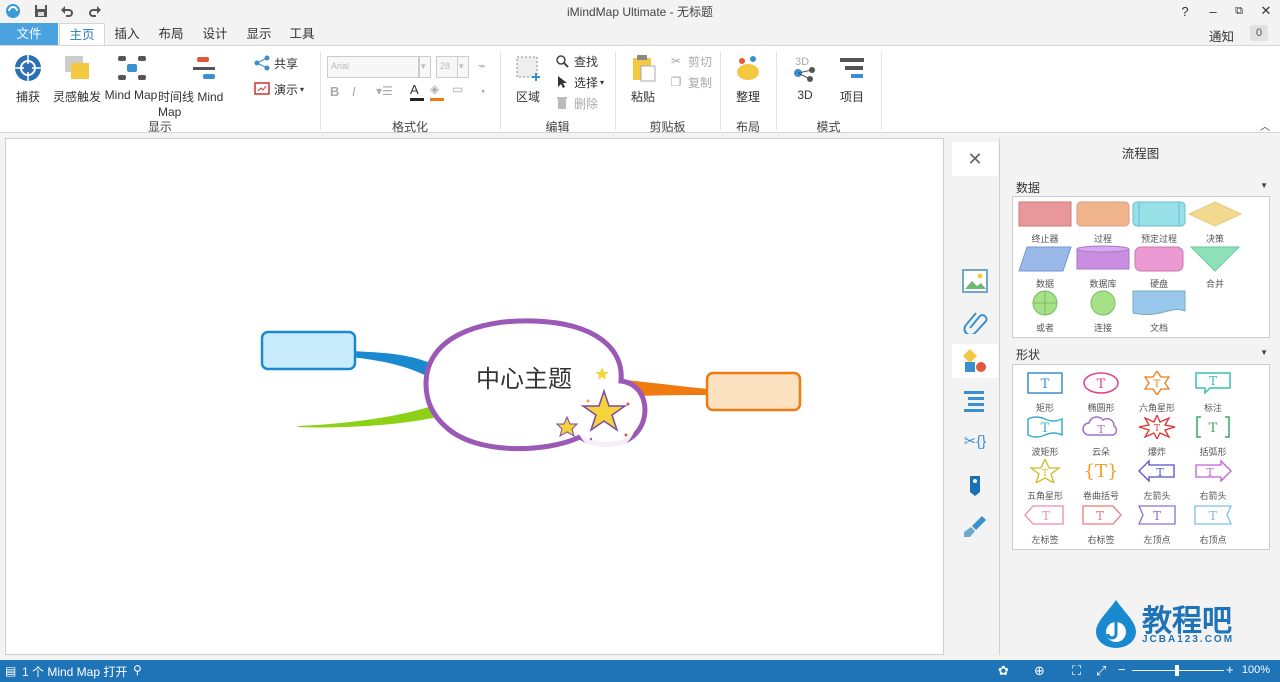 This screenshot has width=1280, height=682. I want to click on tab-layout: 布局, so click(171, 34).